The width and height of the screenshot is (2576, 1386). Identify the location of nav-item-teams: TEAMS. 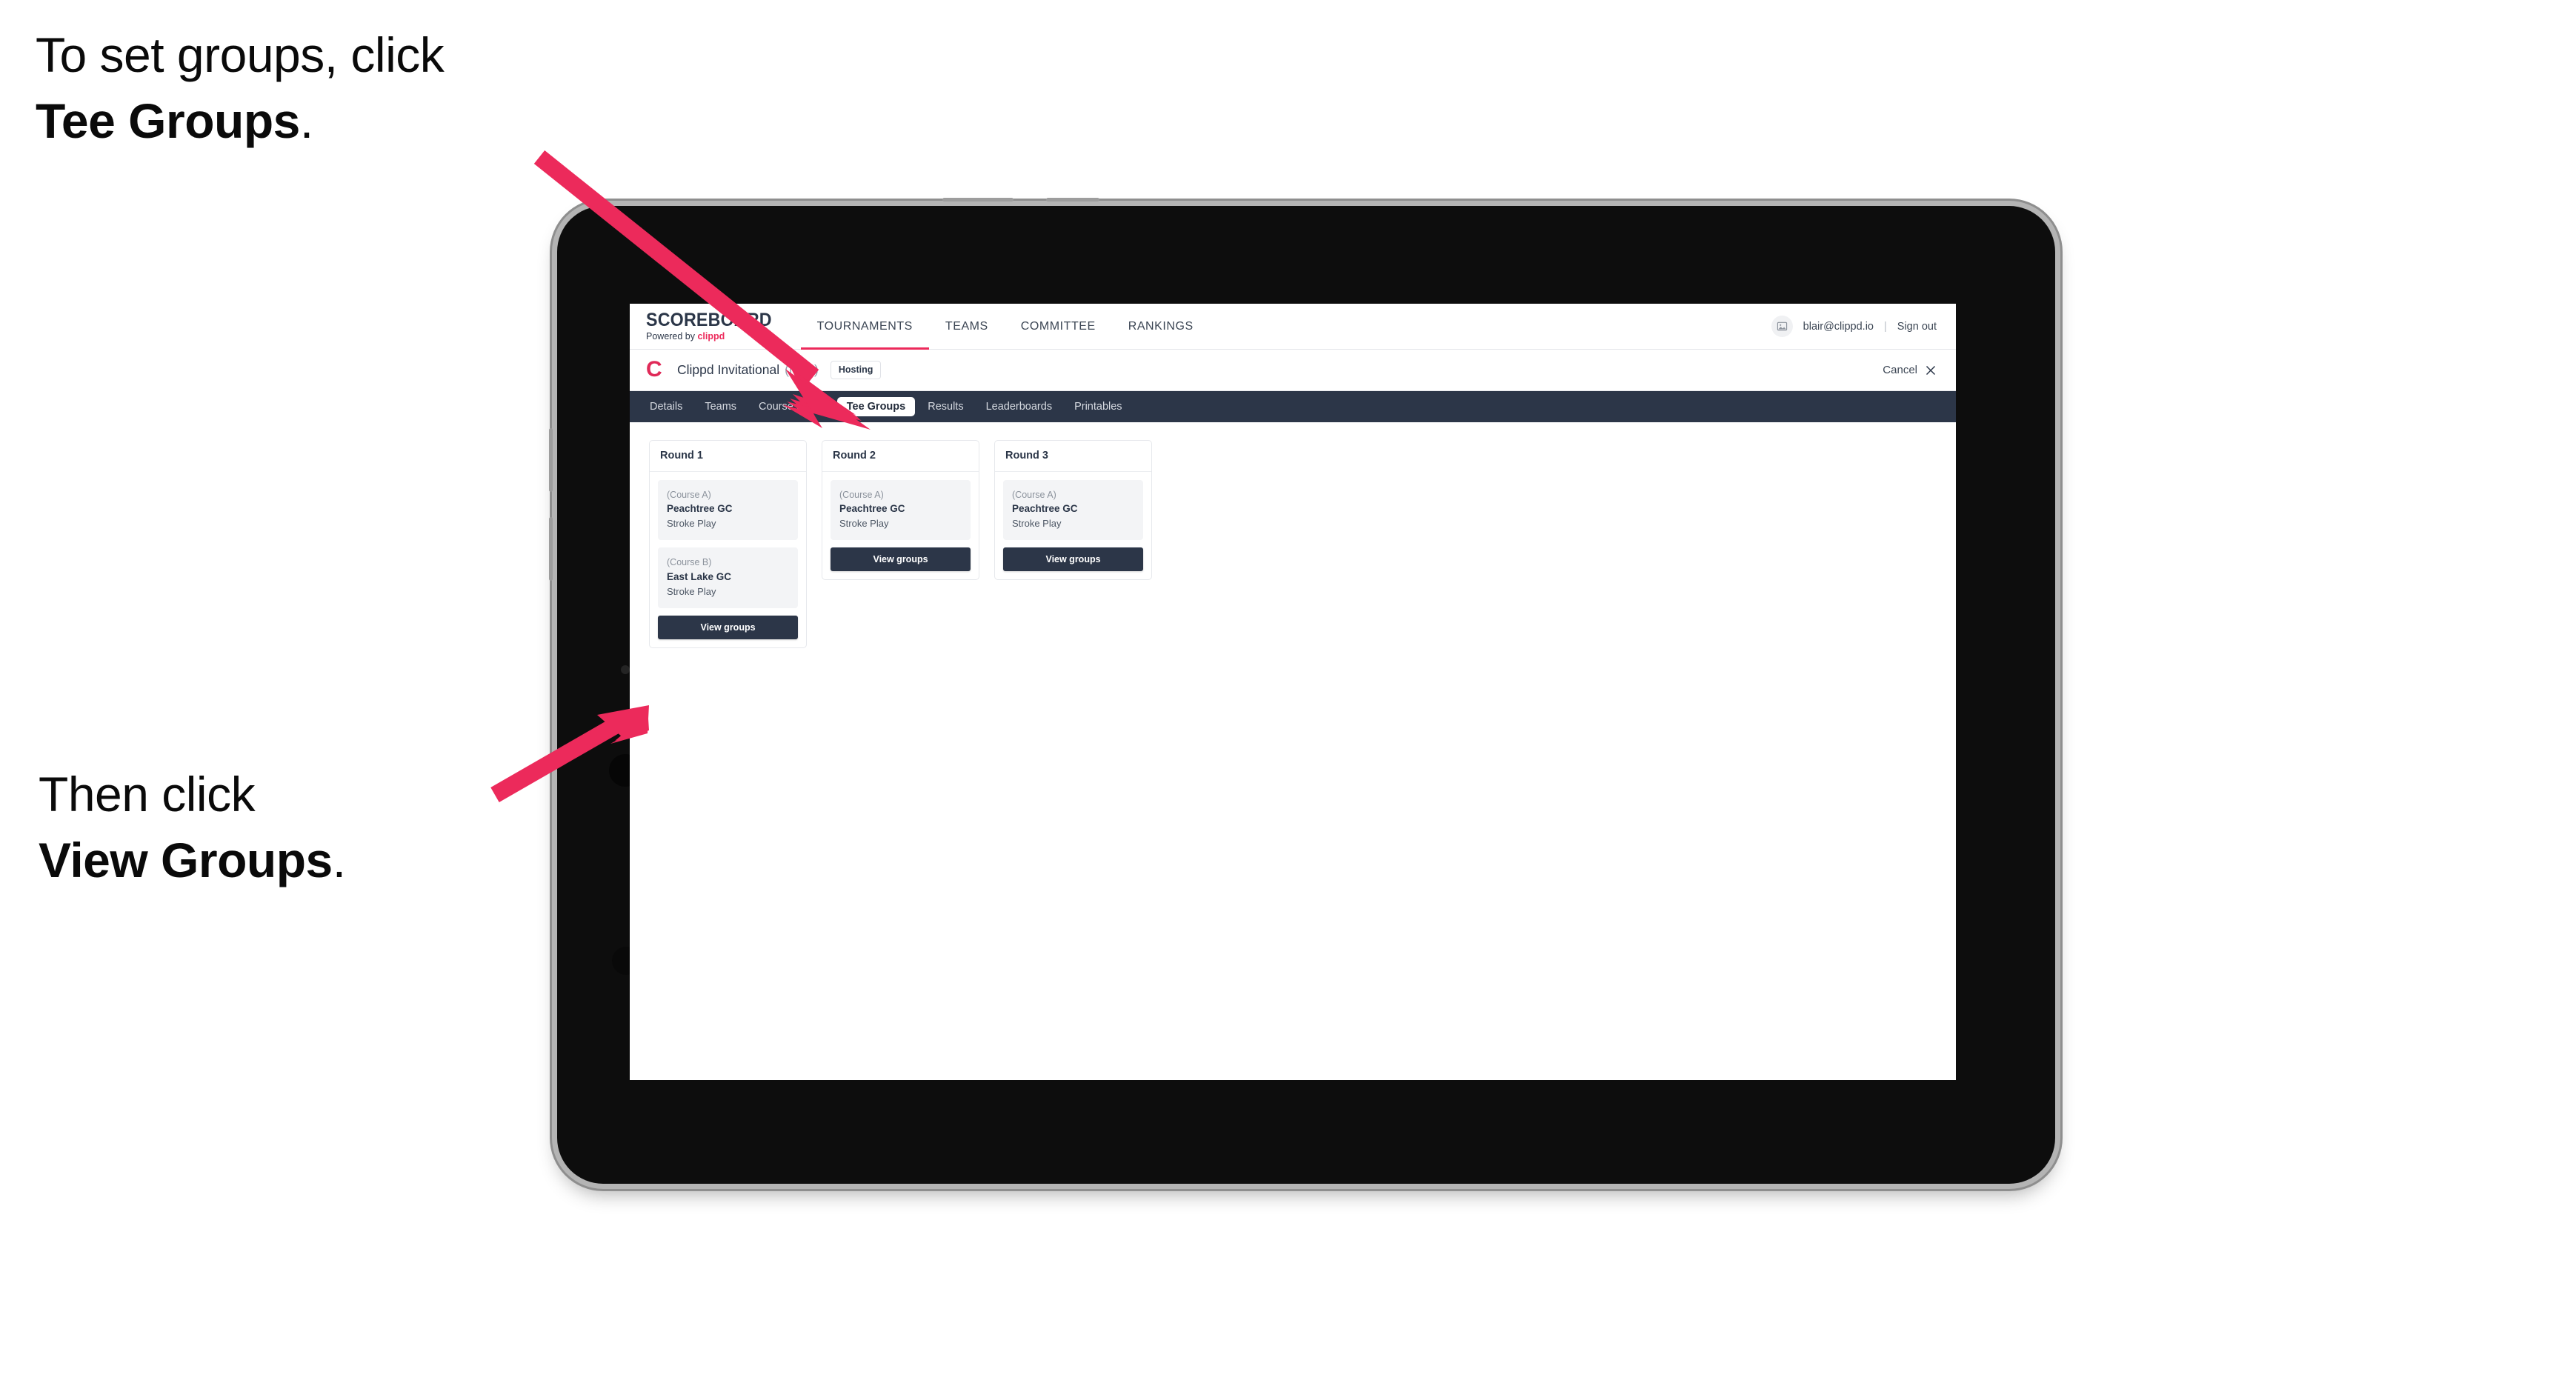
(967, 326).